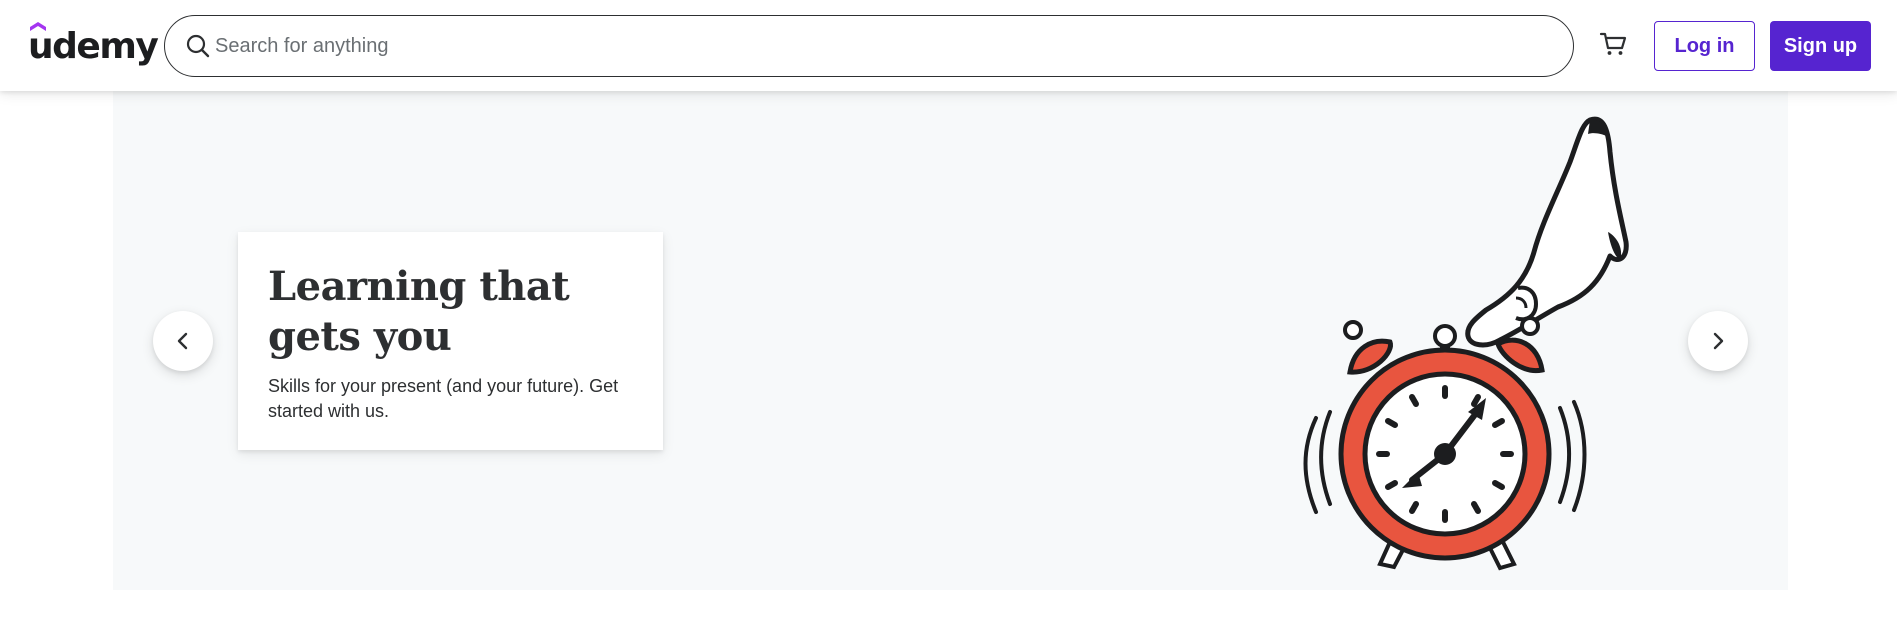 The height and width of the screenshot is (628, 1897). I want to click on alarm-clock-illustration, so click(1466, 343).